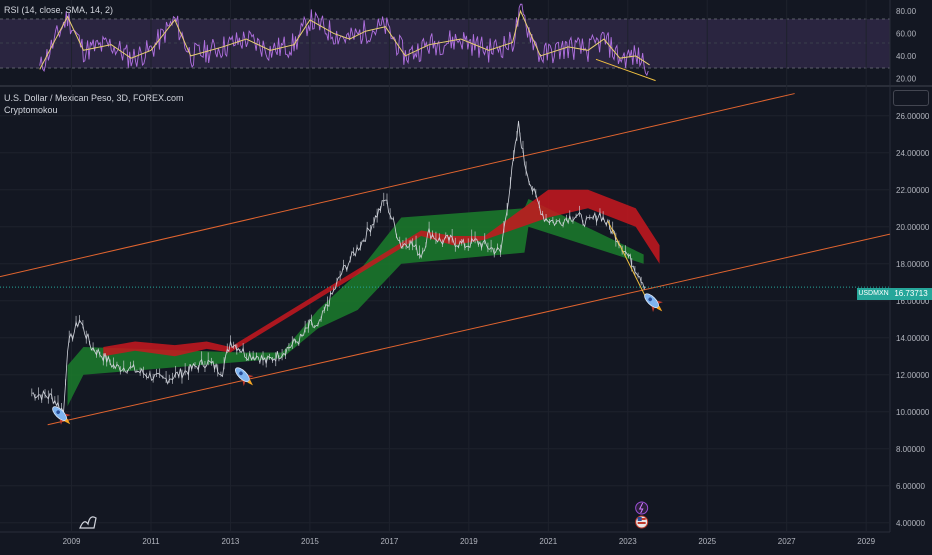  What do you see at coordinates (628, 541) in the screenshot?
I see `time-tick-label: 2023` at bounding box center [628, 541].